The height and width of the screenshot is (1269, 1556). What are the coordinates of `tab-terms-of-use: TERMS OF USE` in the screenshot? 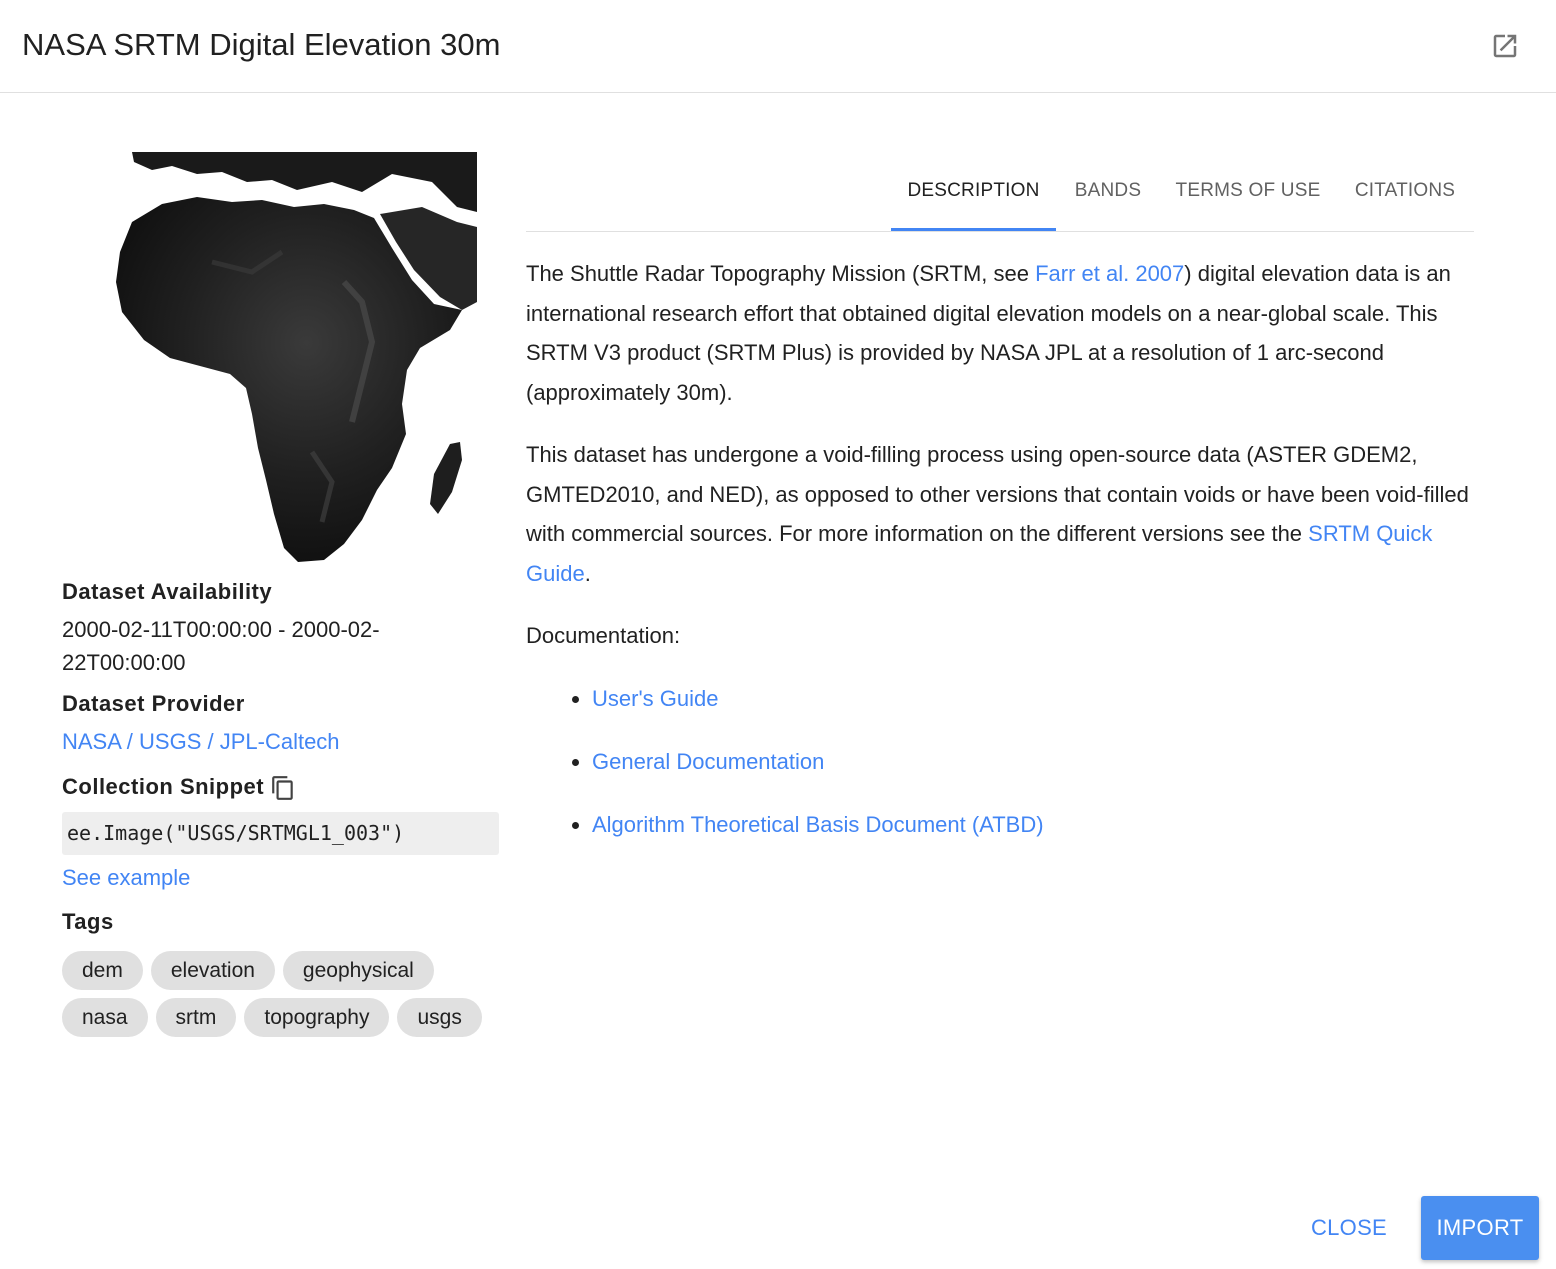 It's located at (1248, 196).